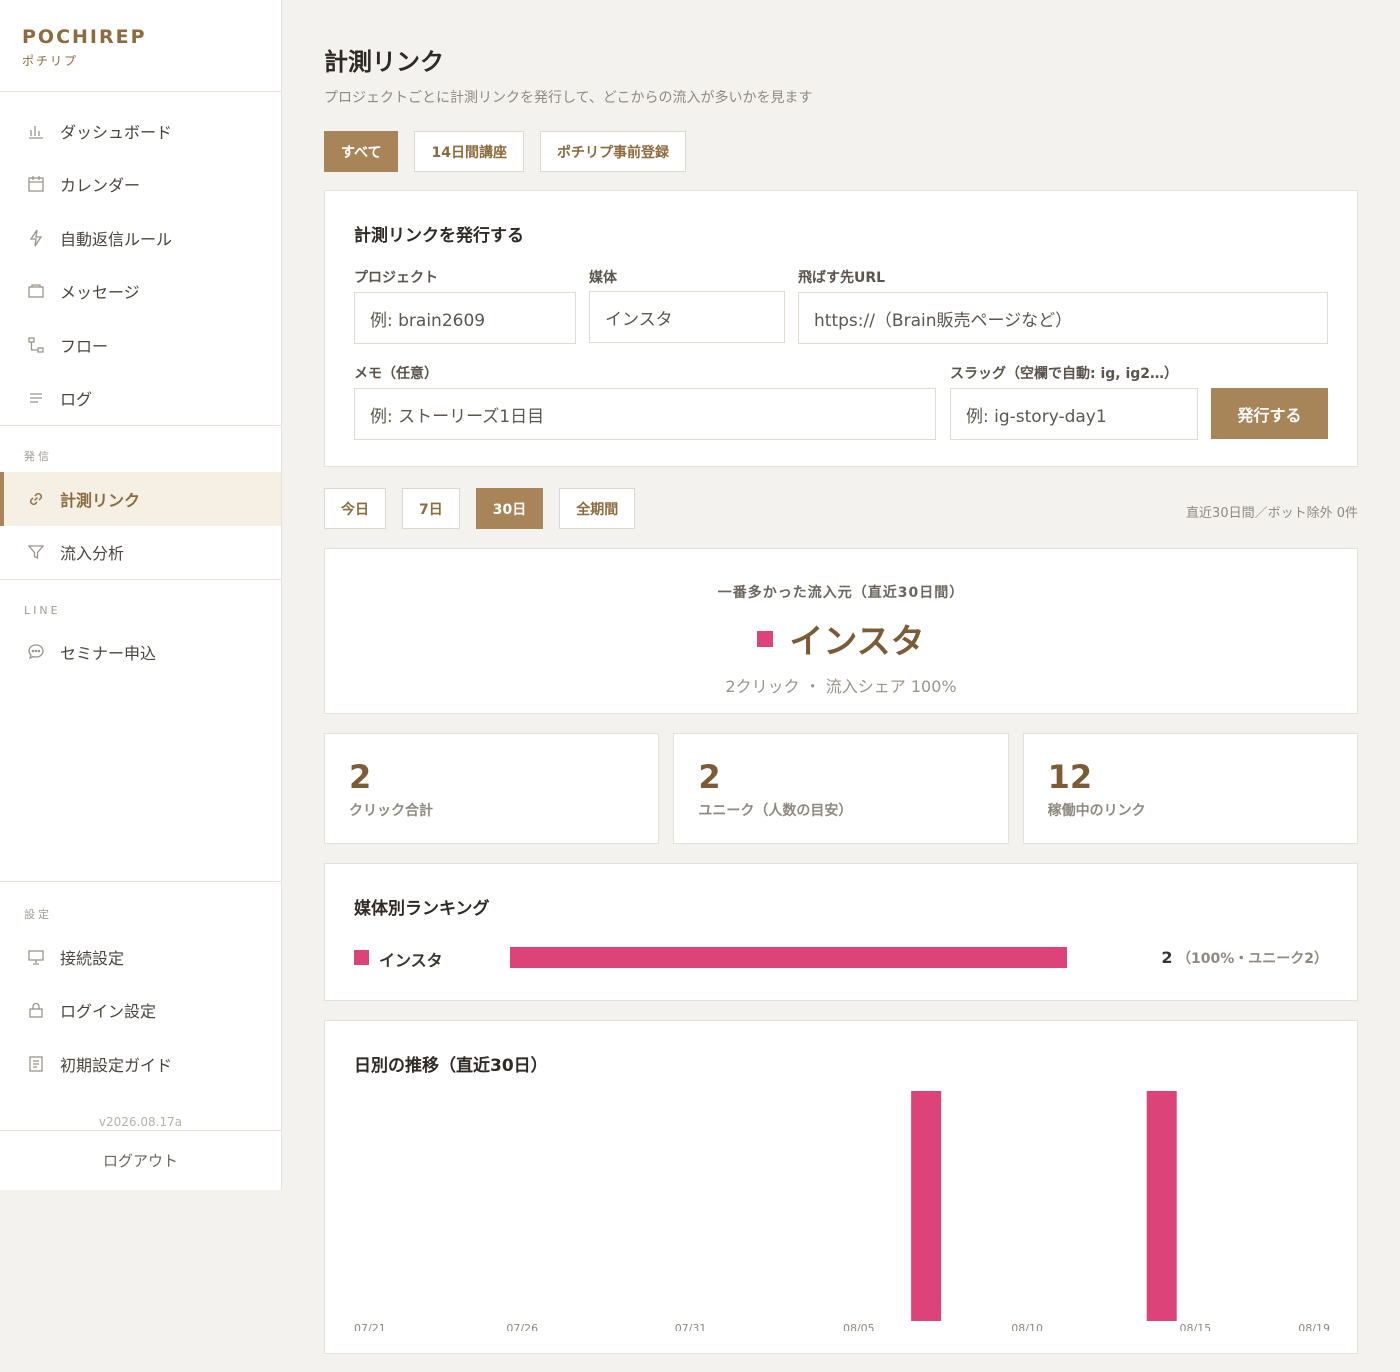  I want to click on sidebar-item-label: 初期設定ガイド, so click(116, 1065).